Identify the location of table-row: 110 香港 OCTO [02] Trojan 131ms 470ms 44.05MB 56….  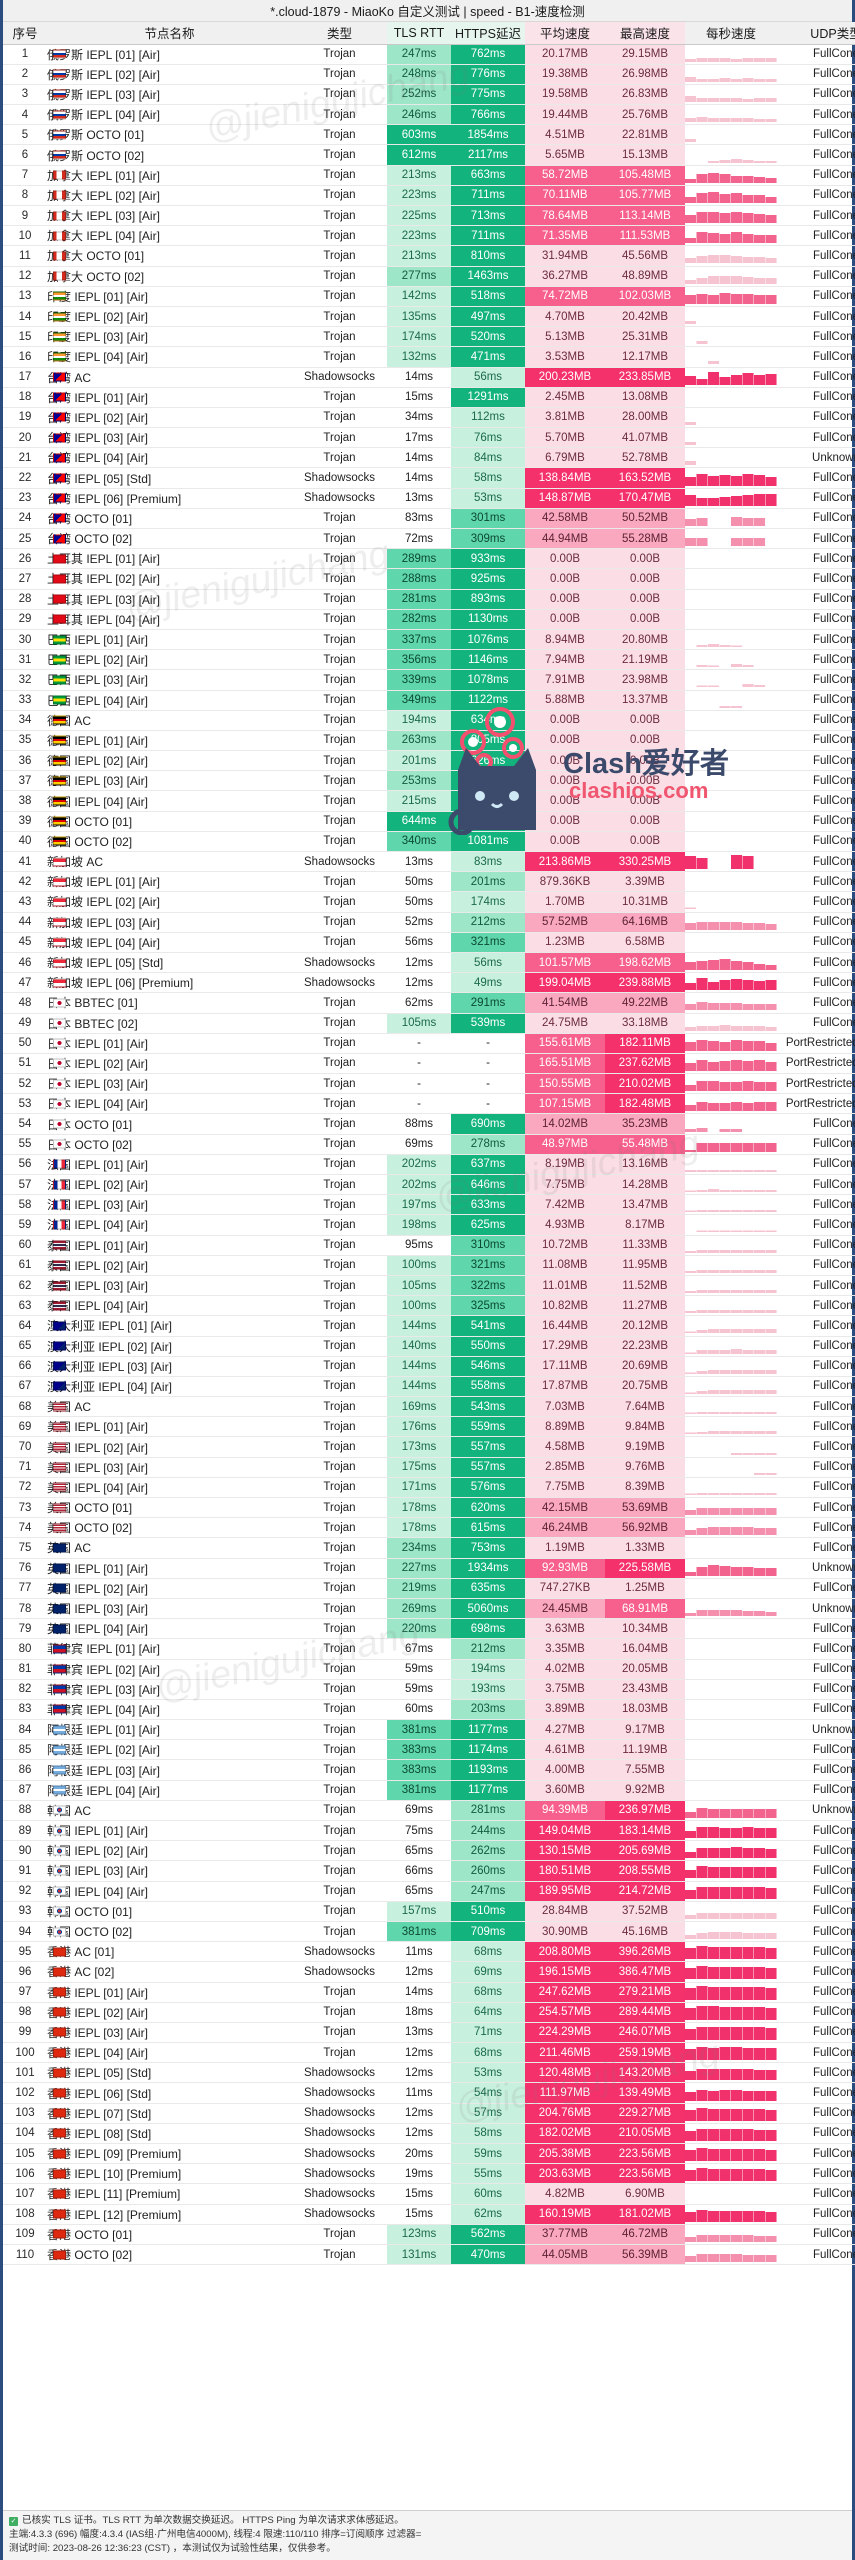
(429, 2255).